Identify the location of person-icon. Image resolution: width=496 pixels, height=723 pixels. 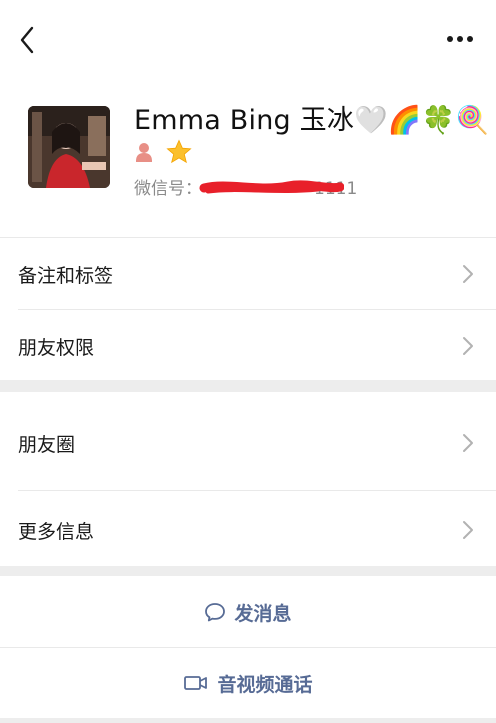
(144, 152).